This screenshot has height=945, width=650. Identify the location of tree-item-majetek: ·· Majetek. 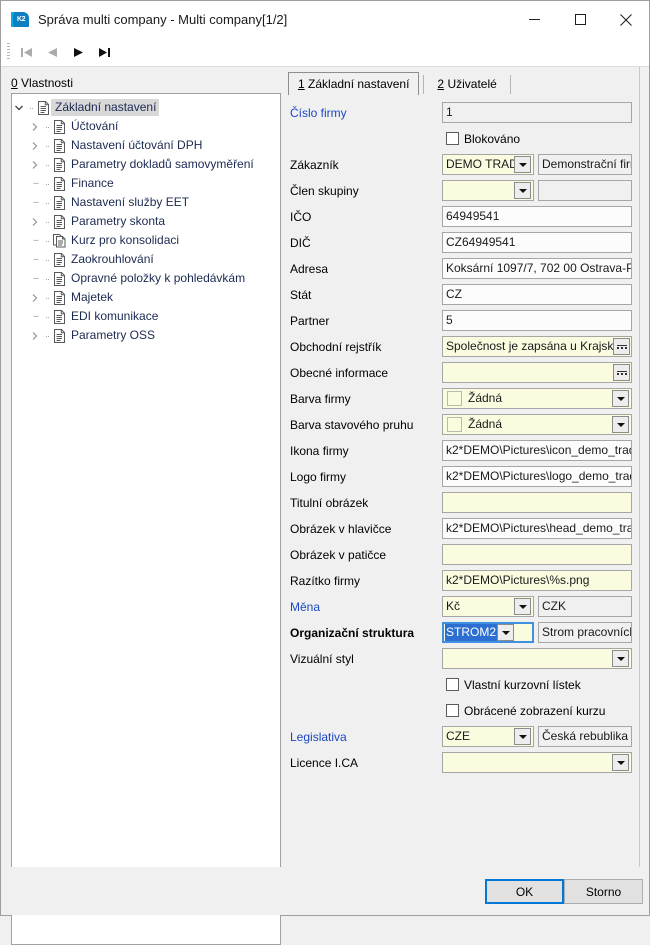
(146, 297).